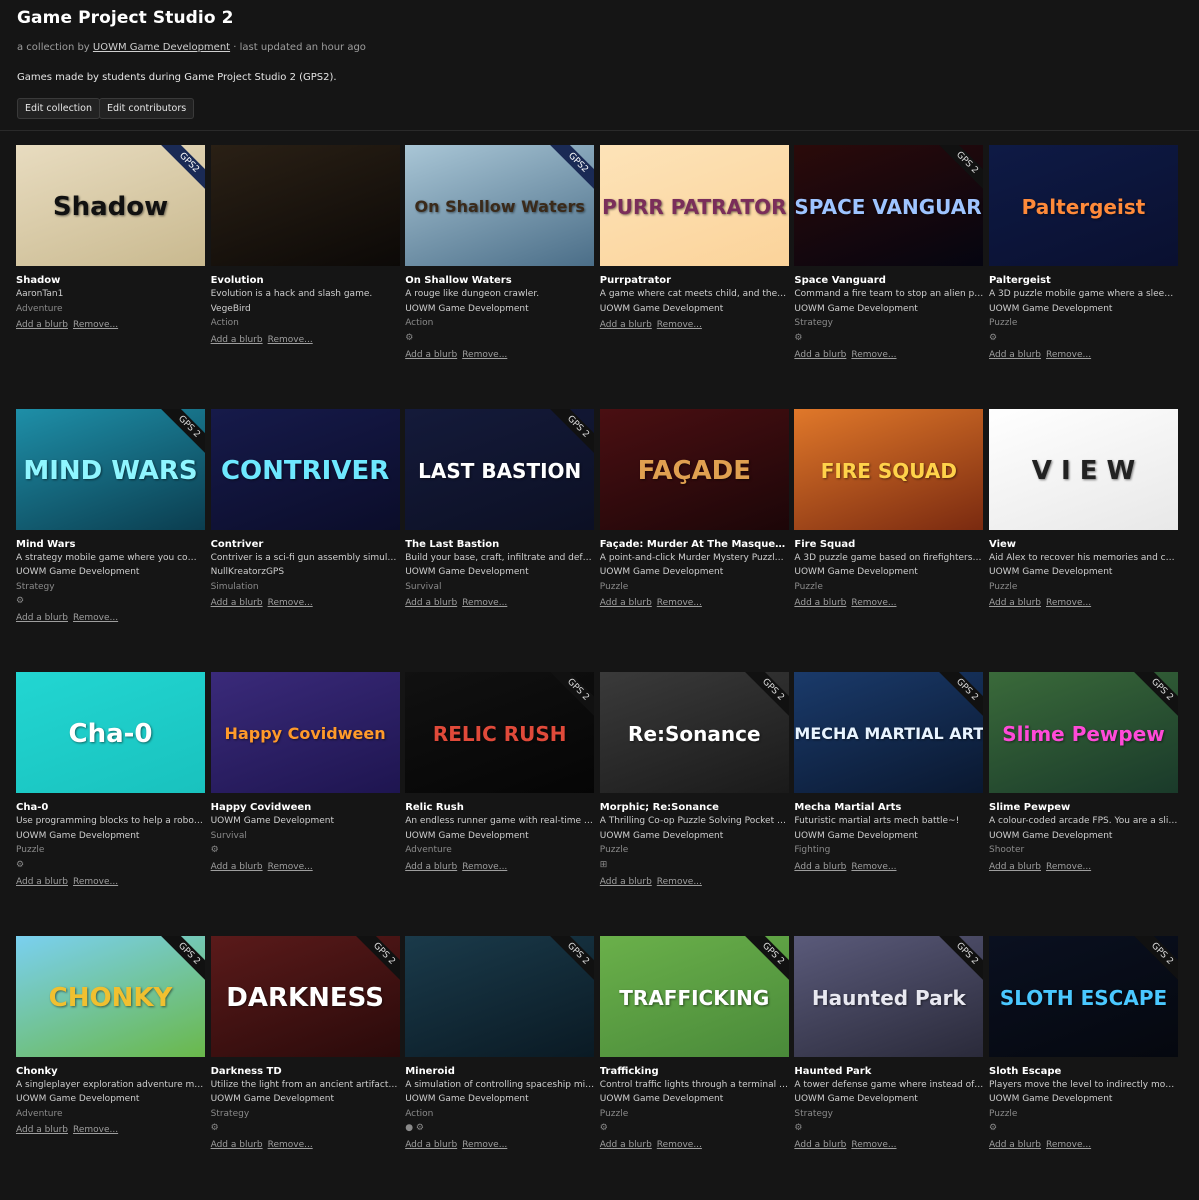 The height and width of the screenshot is (1200, 1199). Describe the element at coordinates (305, 280) in the screenshot. I see `game-title: Evolution` at that location.